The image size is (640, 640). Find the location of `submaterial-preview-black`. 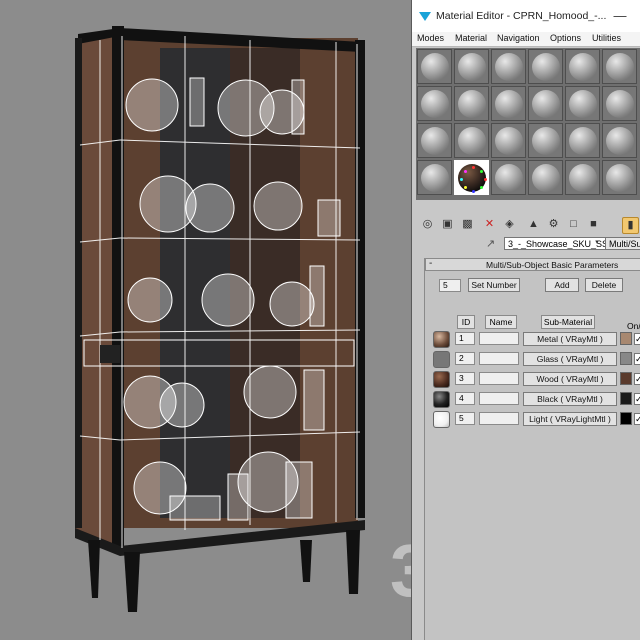

submaterial-preview-black is located at coordinates (441, 399).